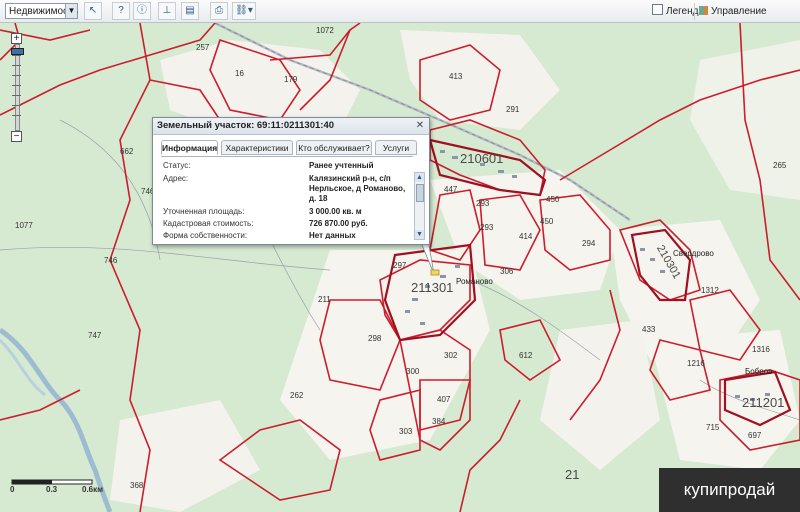 Image resolution: width=800 pixels, height=512 pixels. What do you see at coordinates (203, 47) in the screenshot?
I see `parcel-label: 257` at bounding box center [203, 47].